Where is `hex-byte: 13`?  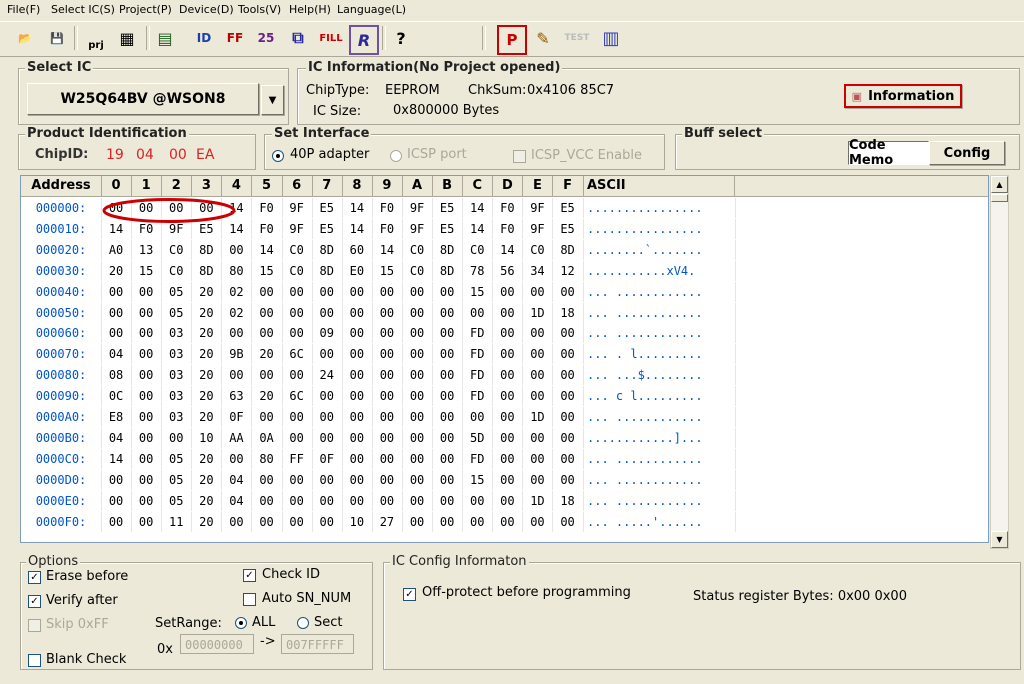 hex-byte: 13 is located at coordinates (147, 249).